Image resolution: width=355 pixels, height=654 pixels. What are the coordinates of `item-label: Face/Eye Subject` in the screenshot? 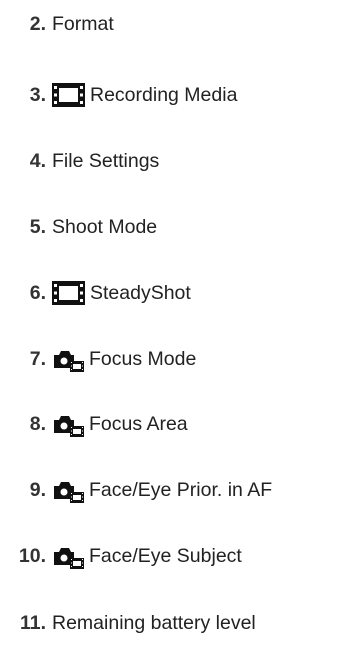 It's located at (165, 555).